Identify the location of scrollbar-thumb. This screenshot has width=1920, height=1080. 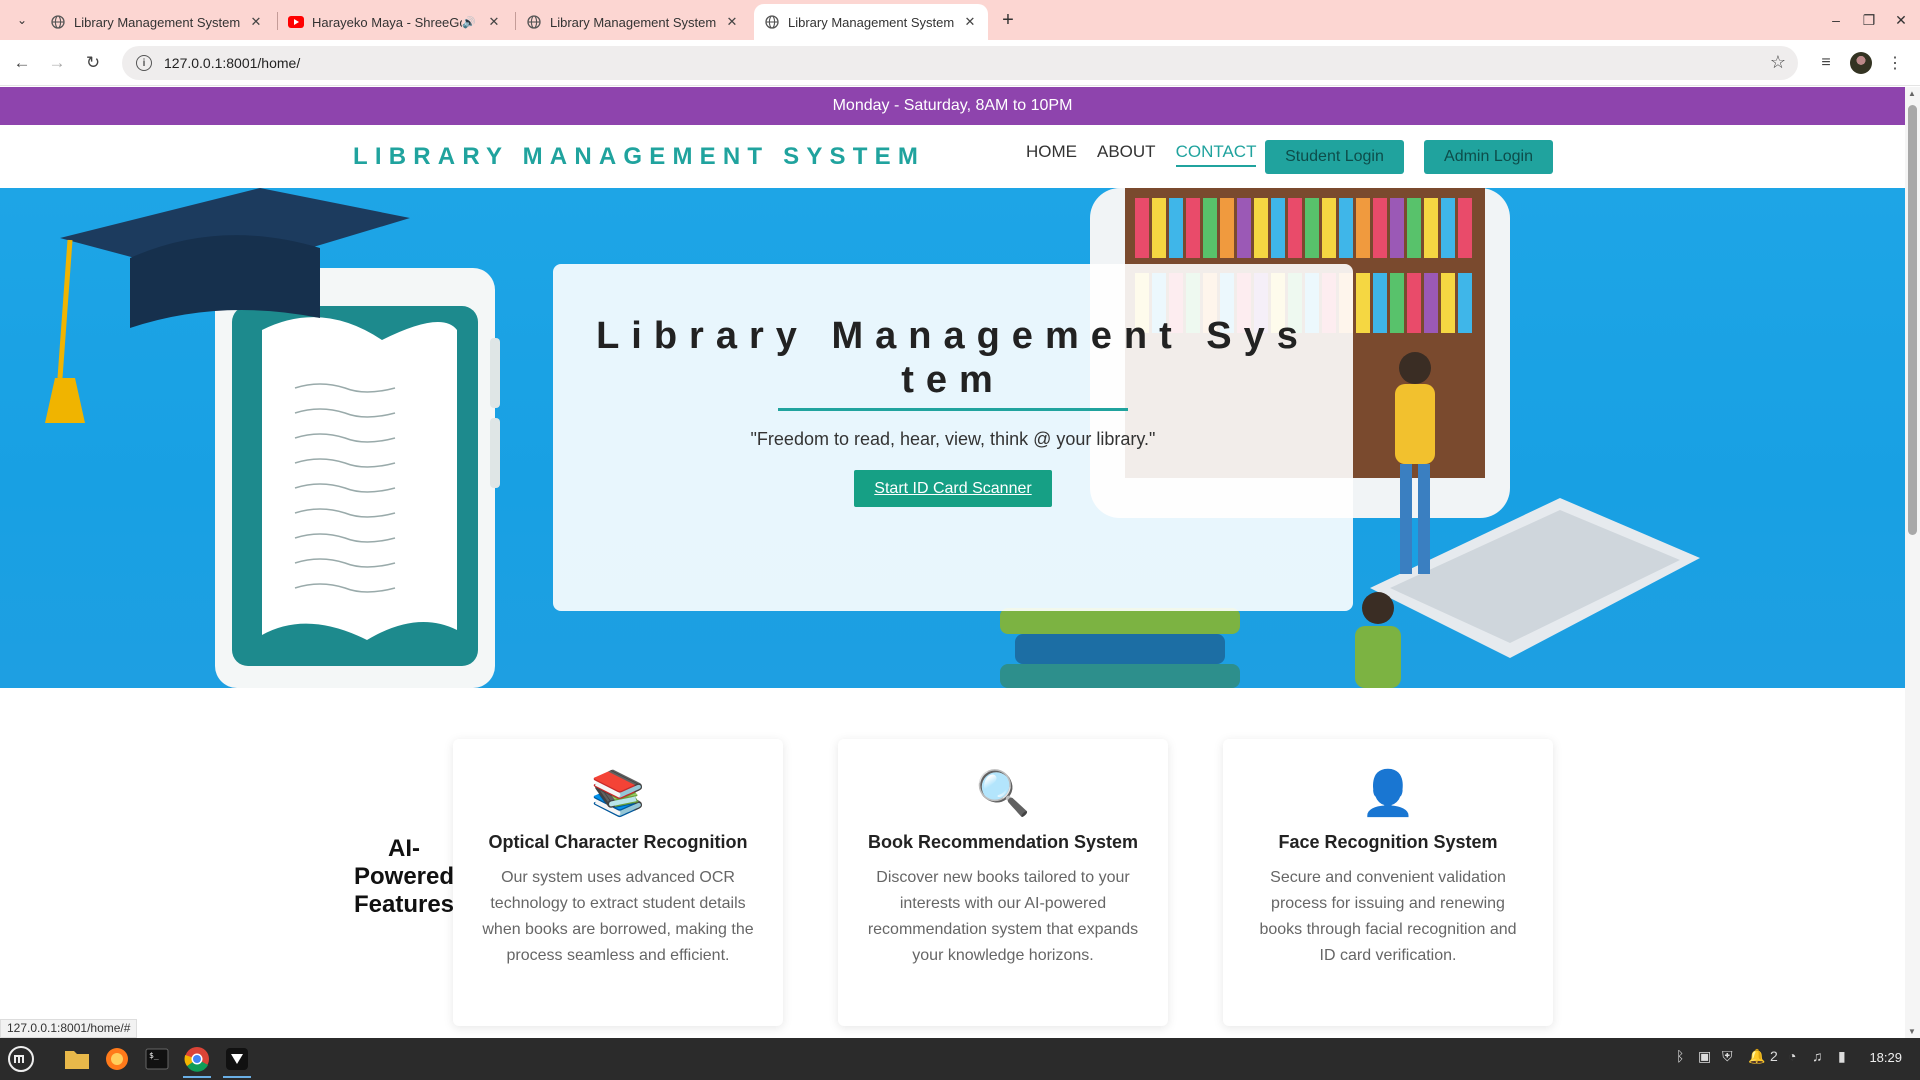
(1912, 320).